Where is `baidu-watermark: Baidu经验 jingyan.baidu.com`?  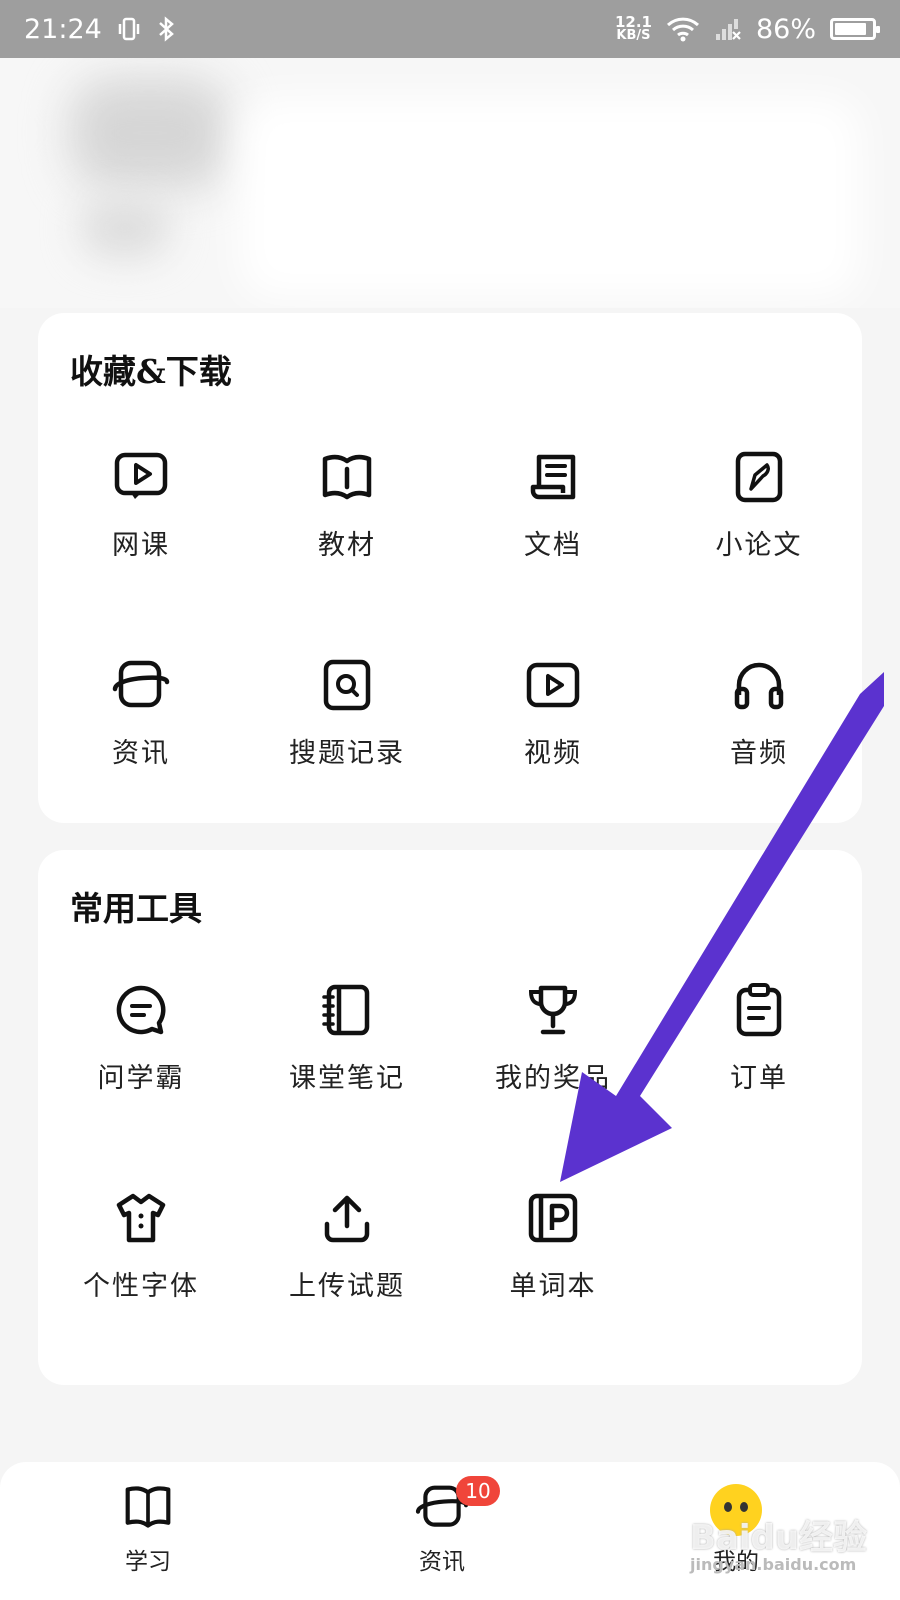 baidu-watermark: Baidu经验 jingyan.baidu.com is located at coordinates (779, 1546).